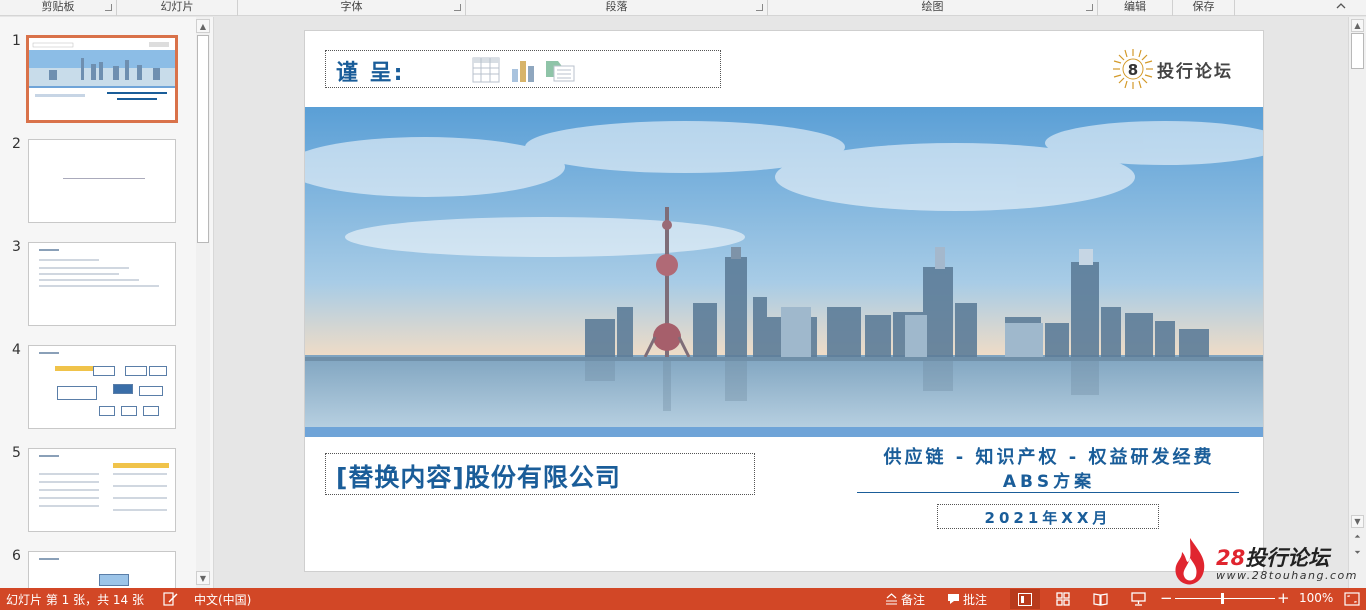 The width and height of the screenshot is (1366, 610). I want to click on slideshow-view-icon, so click(1138, 599).